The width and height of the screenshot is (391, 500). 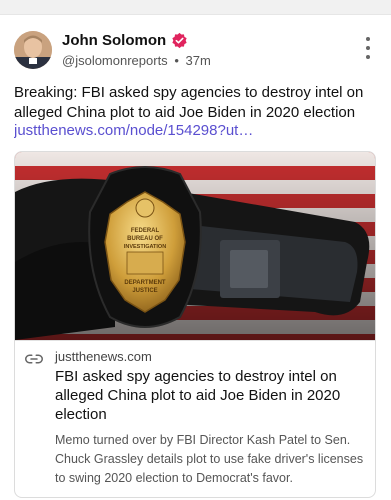 I want to click on more-vertical-icon, so click(x=368, y=39).